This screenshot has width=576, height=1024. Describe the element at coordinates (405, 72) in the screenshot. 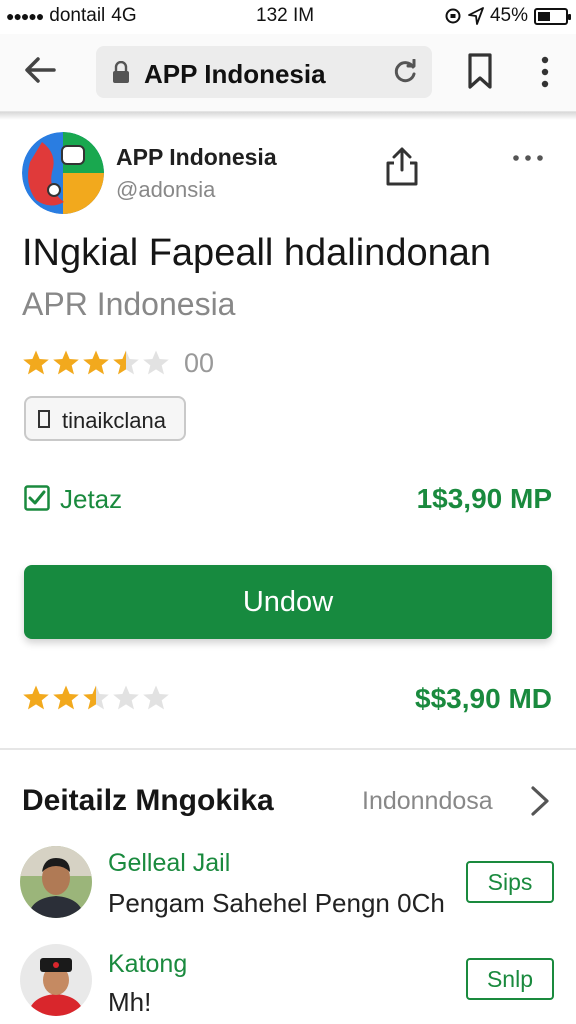

I see `reload-icon` at that location.